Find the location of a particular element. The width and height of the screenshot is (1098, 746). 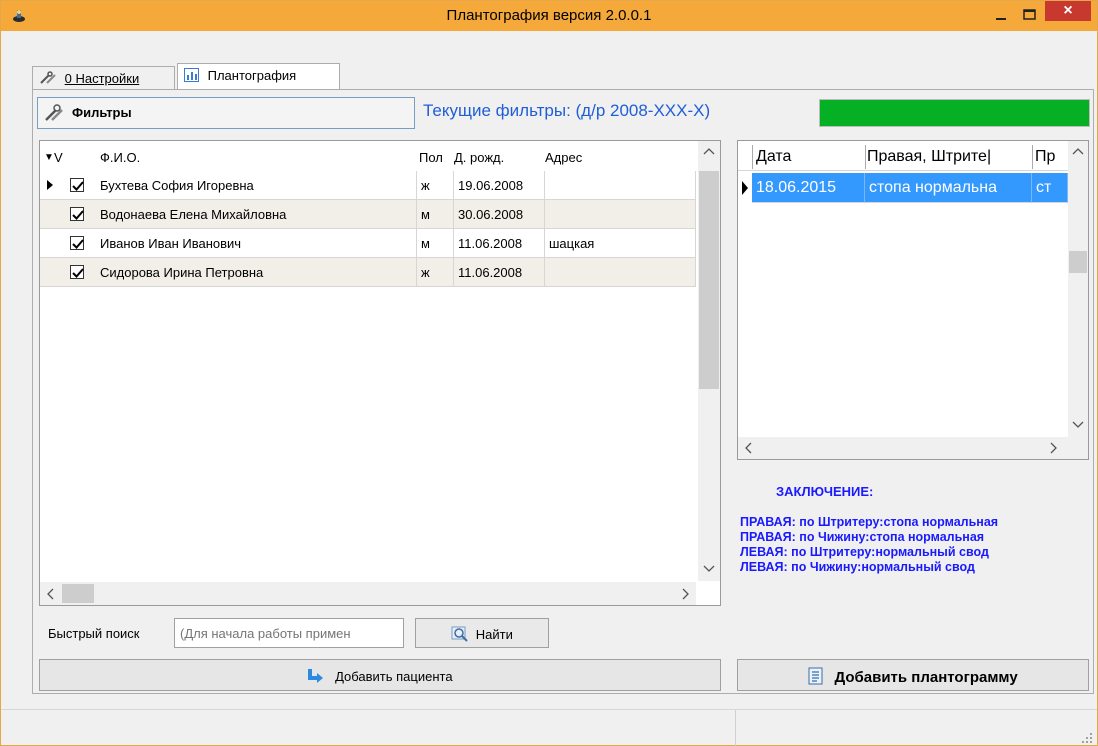

patients-vscroll-thumb is located at coordinates (709, 280).